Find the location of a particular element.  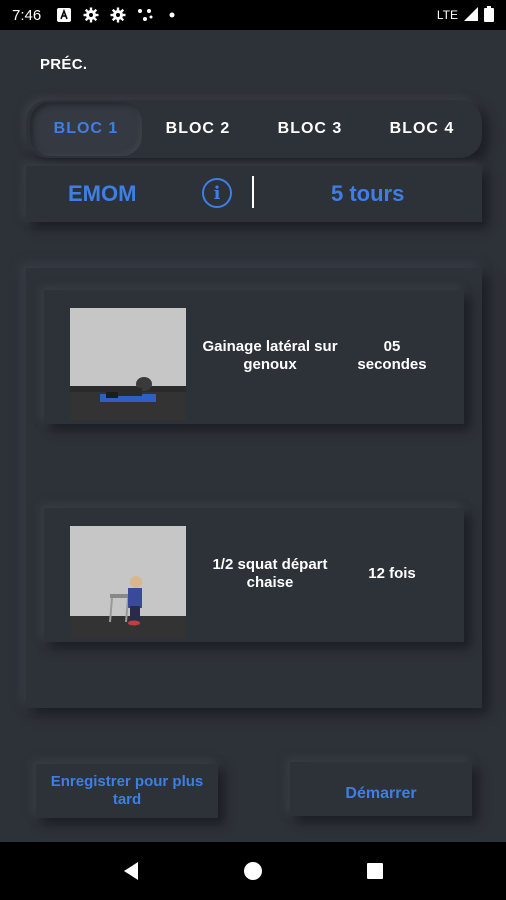

android-notification-icon is located at coordinates (64, 15).